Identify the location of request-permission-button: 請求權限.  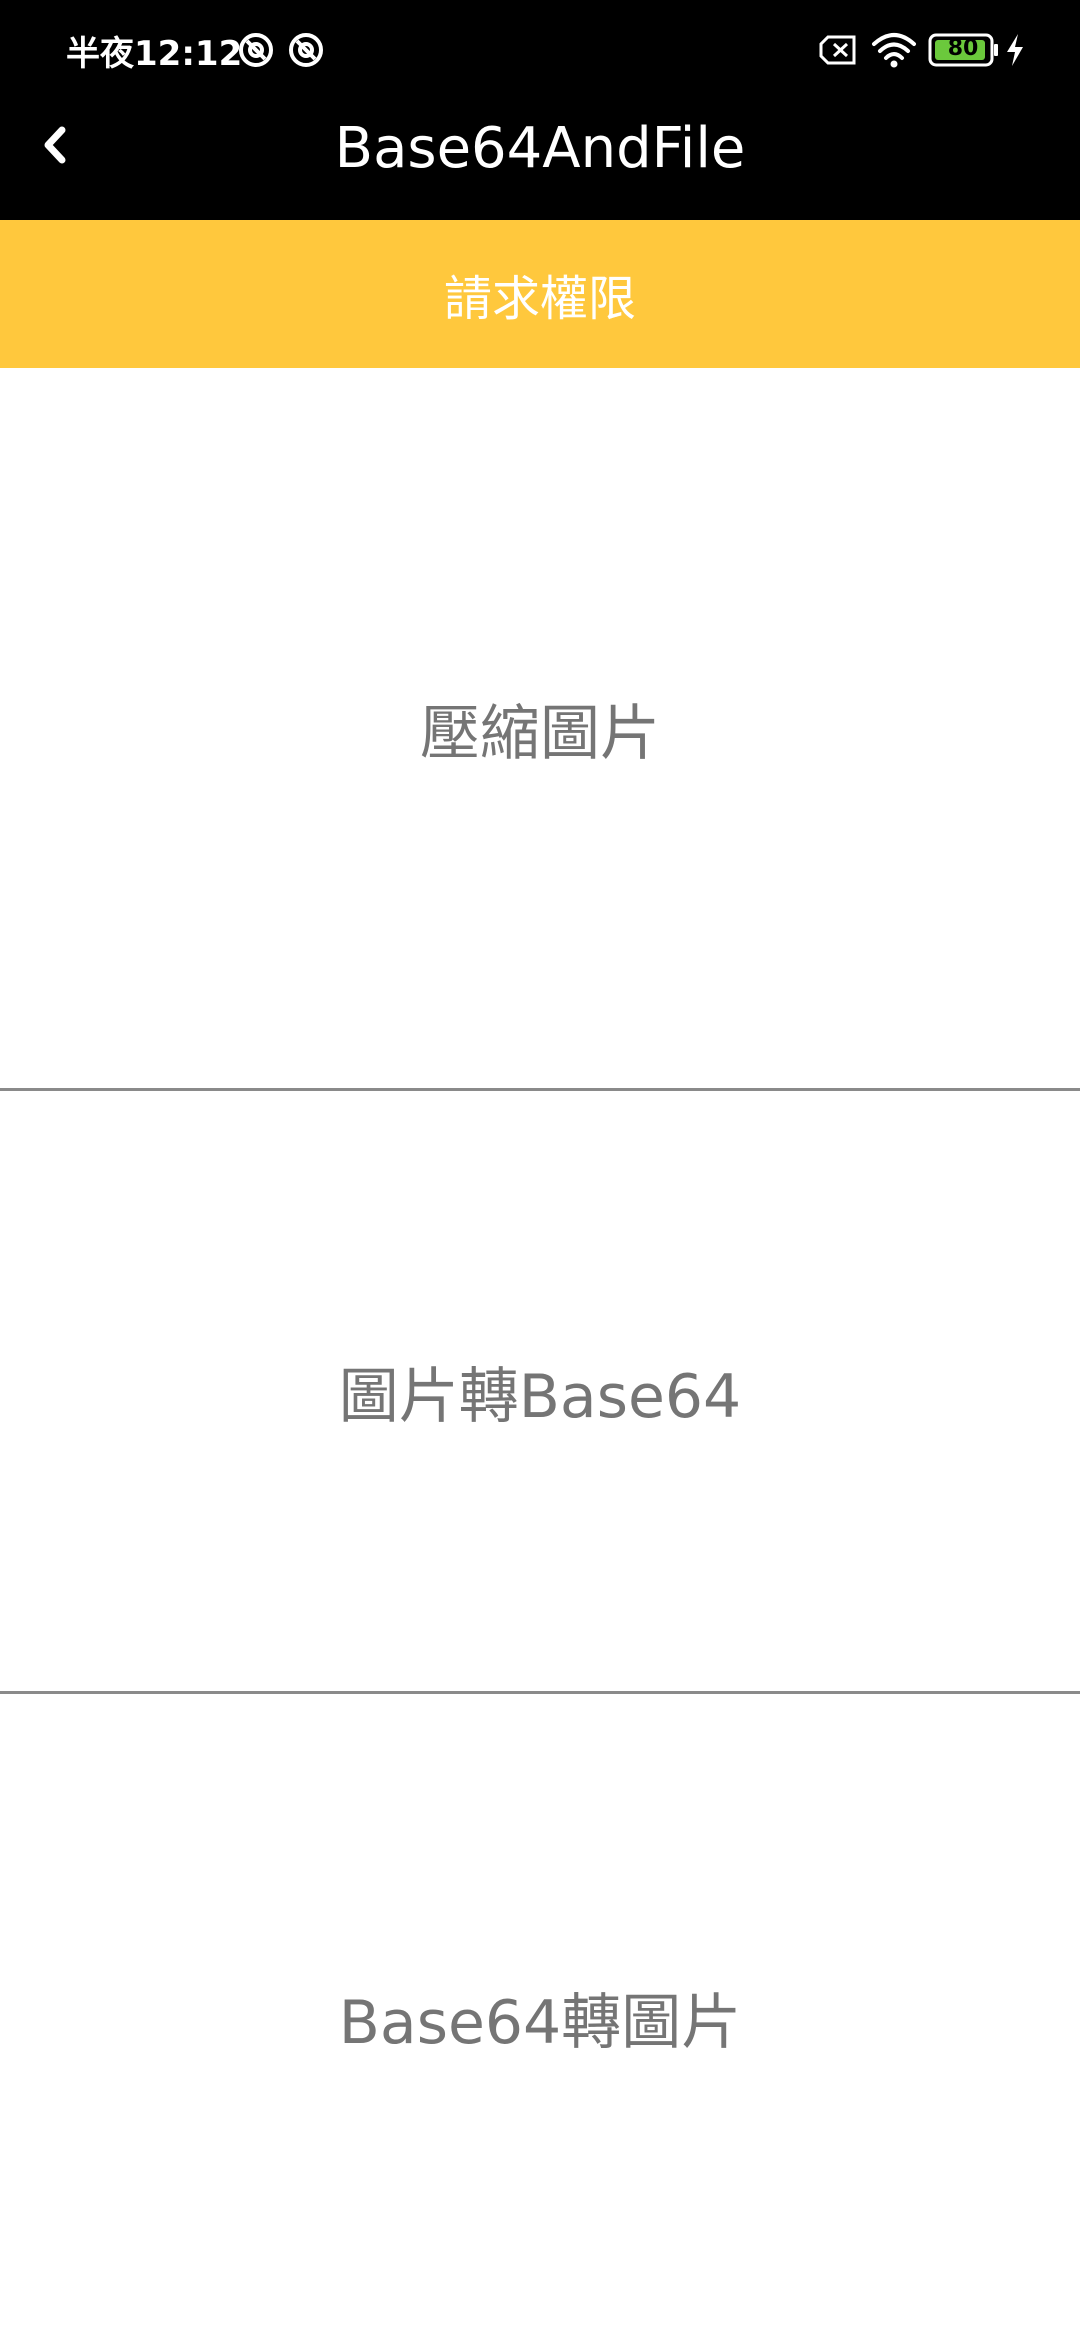
(540, 294).